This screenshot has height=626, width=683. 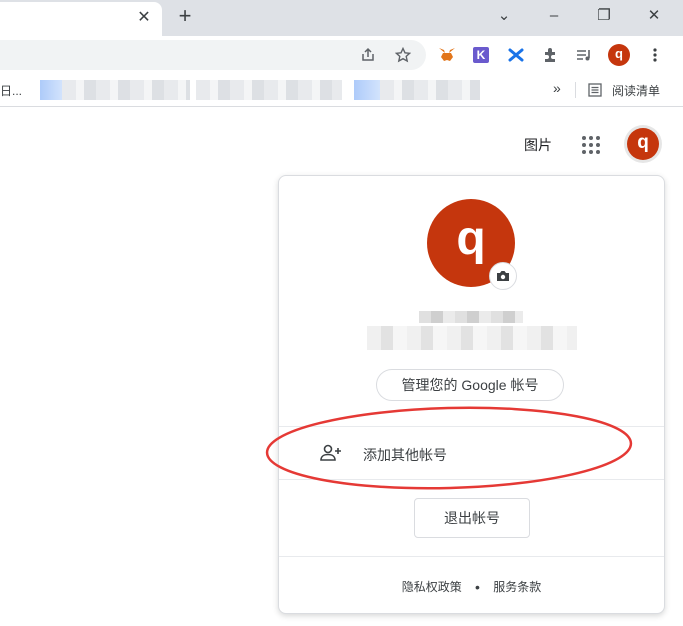 I want to click on k-badge: K, so click(x=481, y=55).